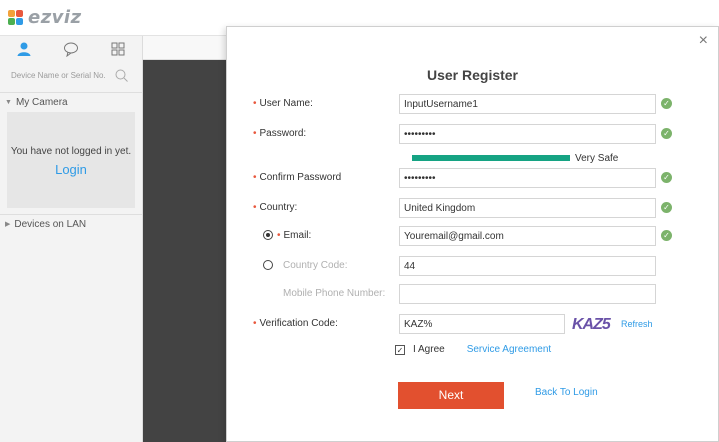 The width and height of the screenshot is (719, 442). I want to click on logo-icon, so click(16, 17).